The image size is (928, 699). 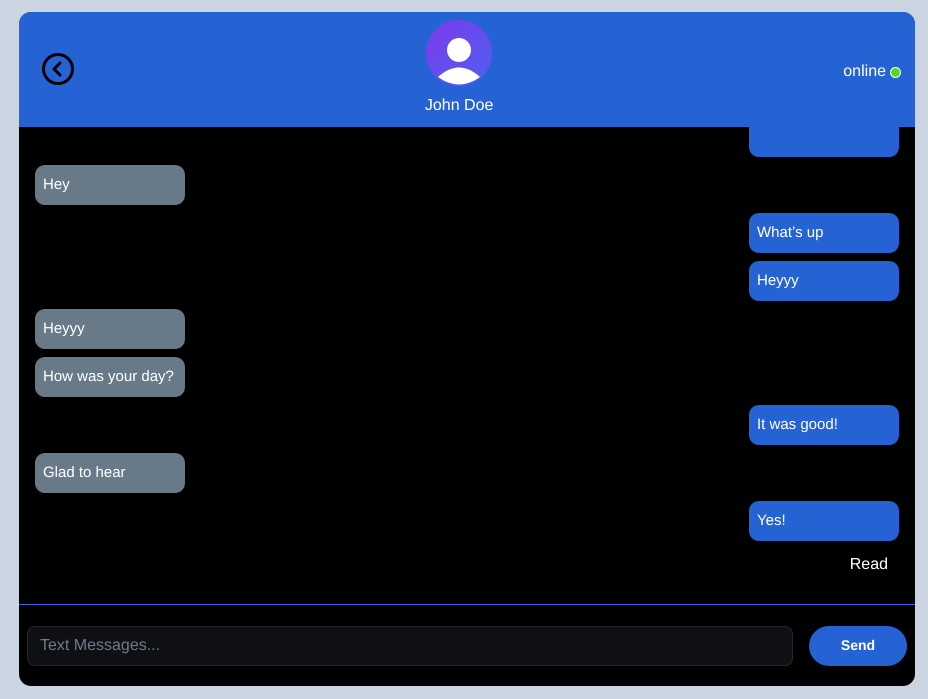 I want to click on contact-name: John Doe, so click(x=459, y=106).